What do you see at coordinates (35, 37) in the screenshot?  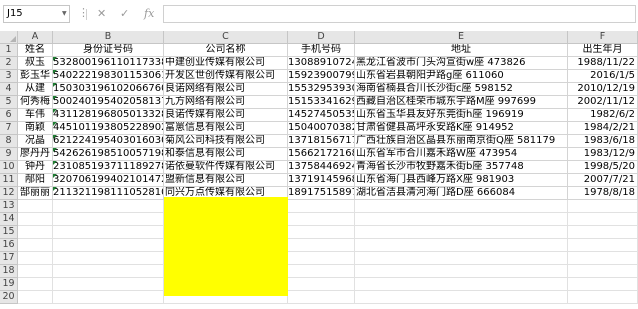 I see `column-header-a: A` at bounding box center [35, 37].